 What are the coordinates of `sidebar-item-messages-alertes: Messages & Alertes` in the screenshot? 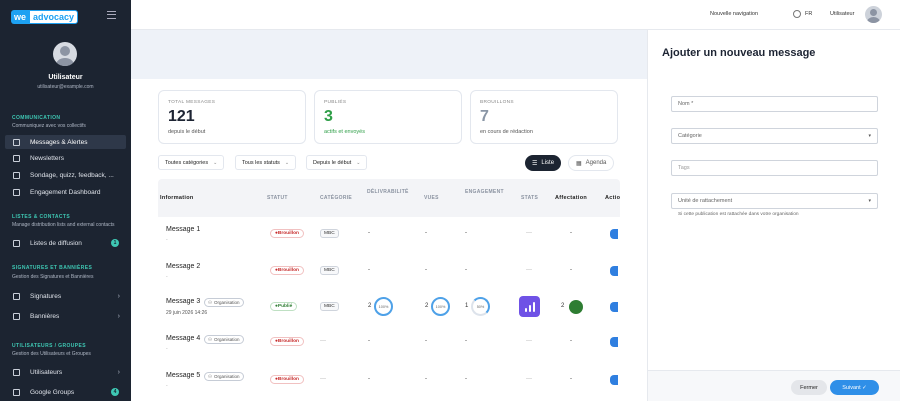 It's located at (65, 142).